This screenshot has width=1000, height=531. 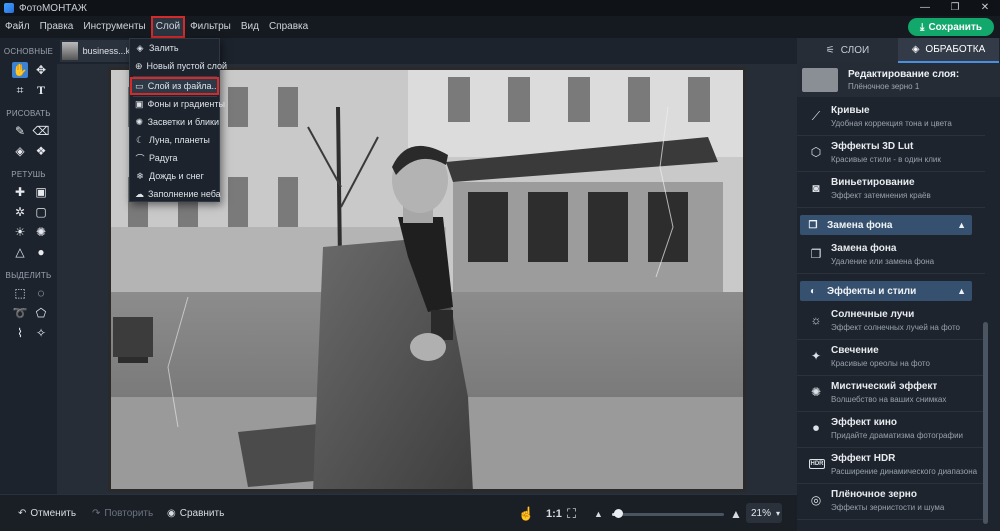 What do you see at coordinates (174, 140) in the screenshot?
I see `menu-item-moon: ☾ Луна, планеты` at bounding box center [174, 140].